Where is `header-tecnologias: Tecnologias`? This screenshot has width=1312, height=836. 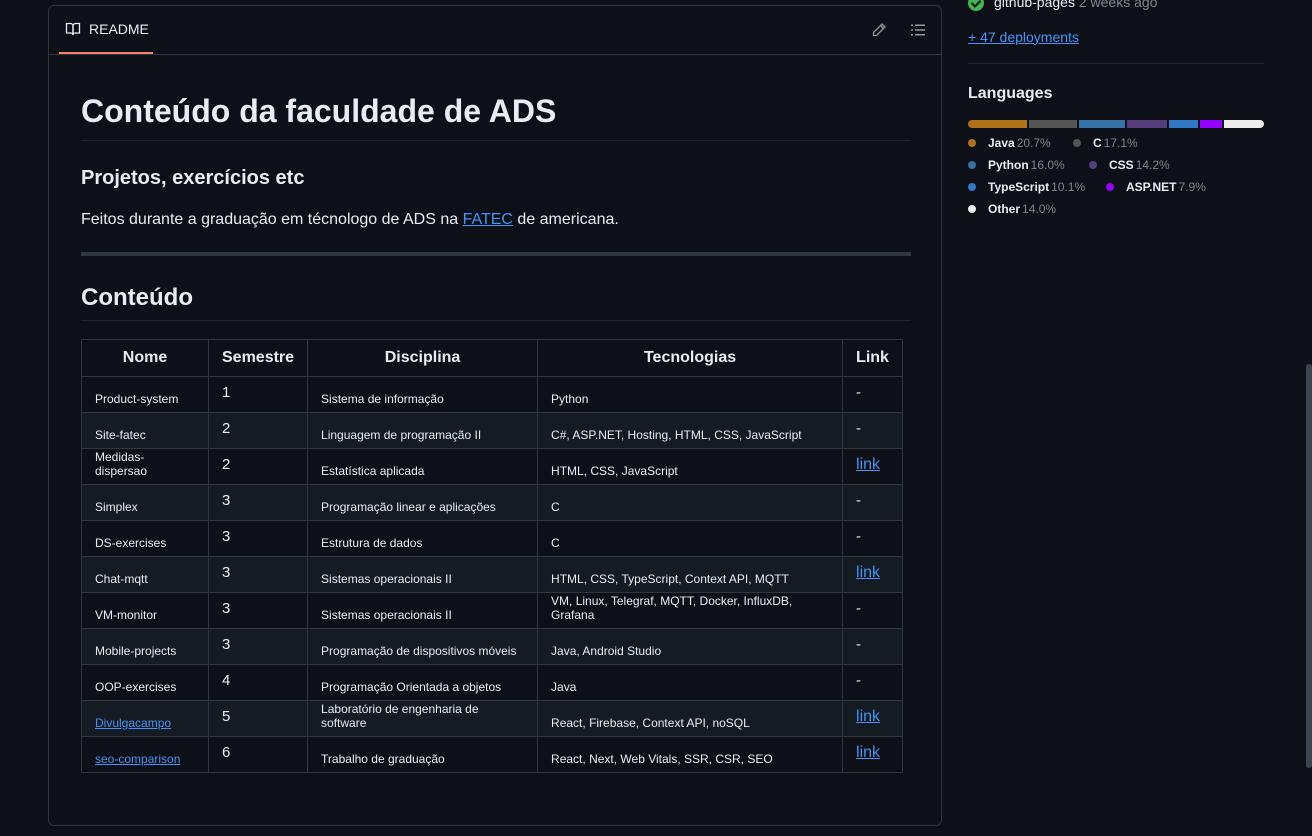
header-tecnologias: Tecnologias is located at coordinates (690, 358).